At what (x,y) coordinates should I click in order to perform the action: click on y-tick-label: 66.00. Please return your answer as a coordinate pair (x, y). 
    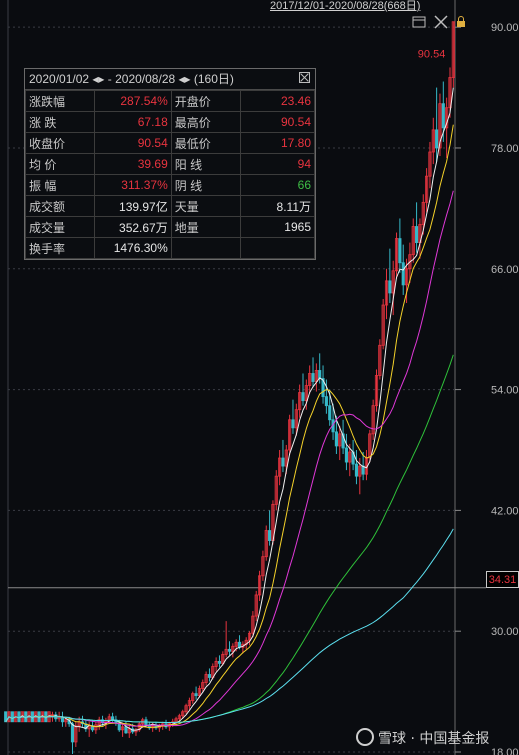
    Looking at the image, I should click on (505, 270).